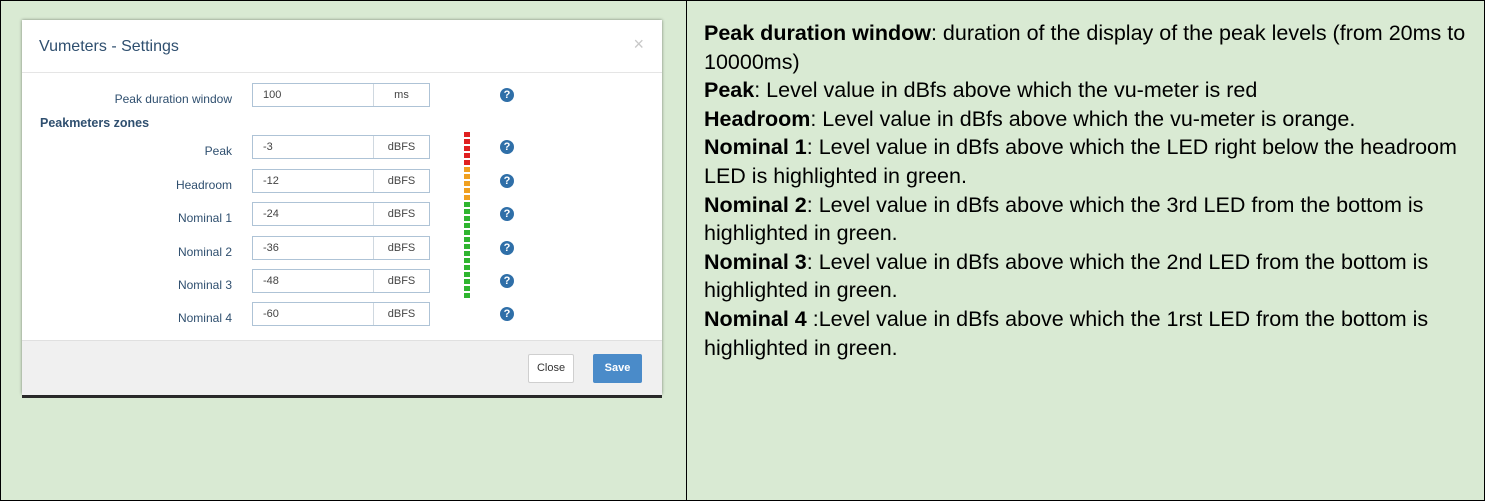  I want to click on desc-term: Nominal 4, so click(755, 318).